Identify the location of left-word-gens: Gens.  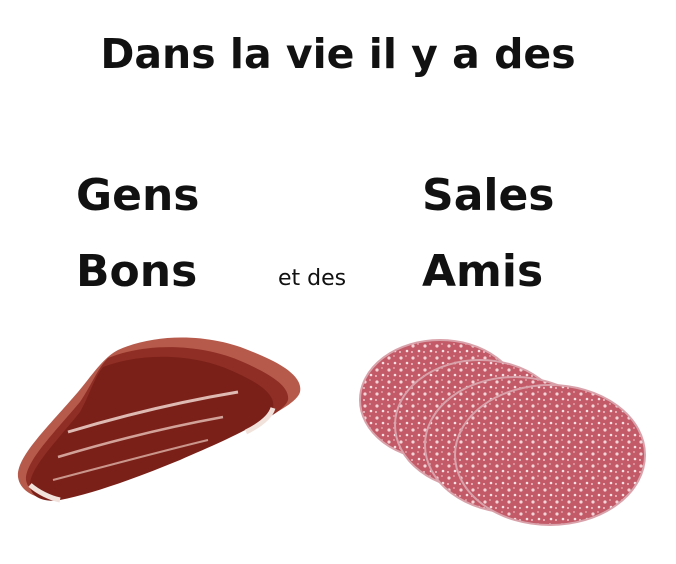
(138, 195).